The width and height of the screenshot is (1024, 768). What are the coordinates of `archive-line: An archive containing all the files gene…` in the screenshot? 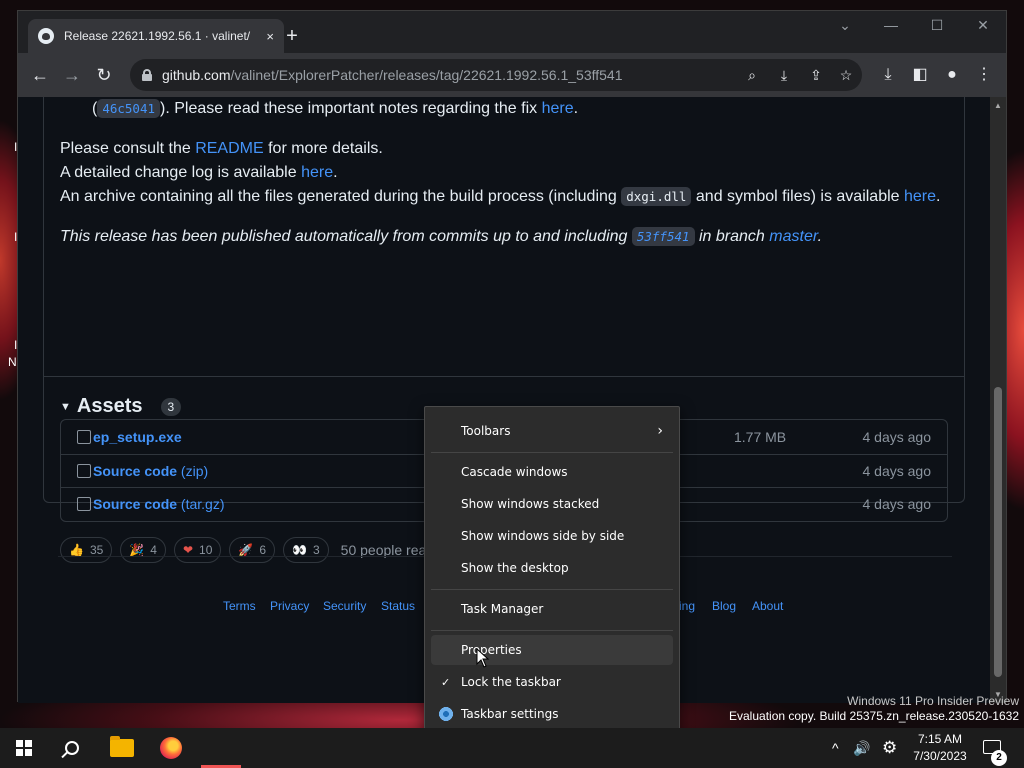 It's located at (500, 196).